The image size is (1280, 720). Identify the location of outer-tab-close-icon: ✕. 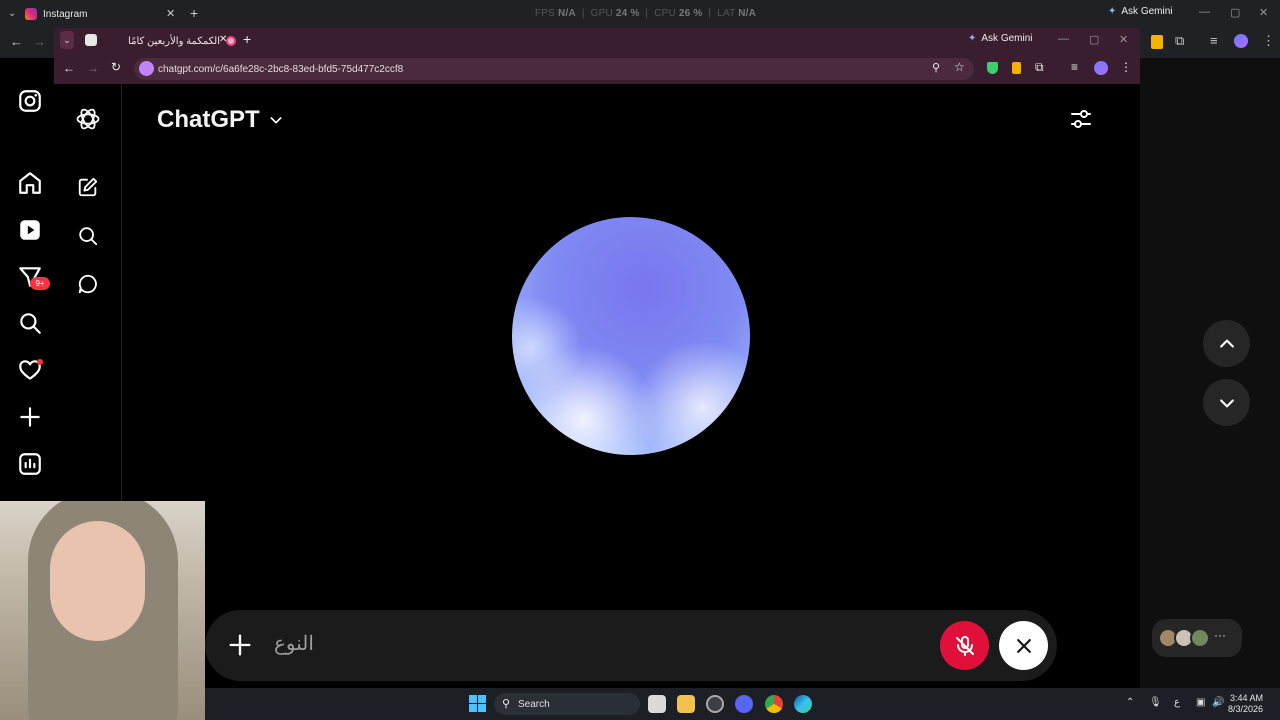
(170, 13).